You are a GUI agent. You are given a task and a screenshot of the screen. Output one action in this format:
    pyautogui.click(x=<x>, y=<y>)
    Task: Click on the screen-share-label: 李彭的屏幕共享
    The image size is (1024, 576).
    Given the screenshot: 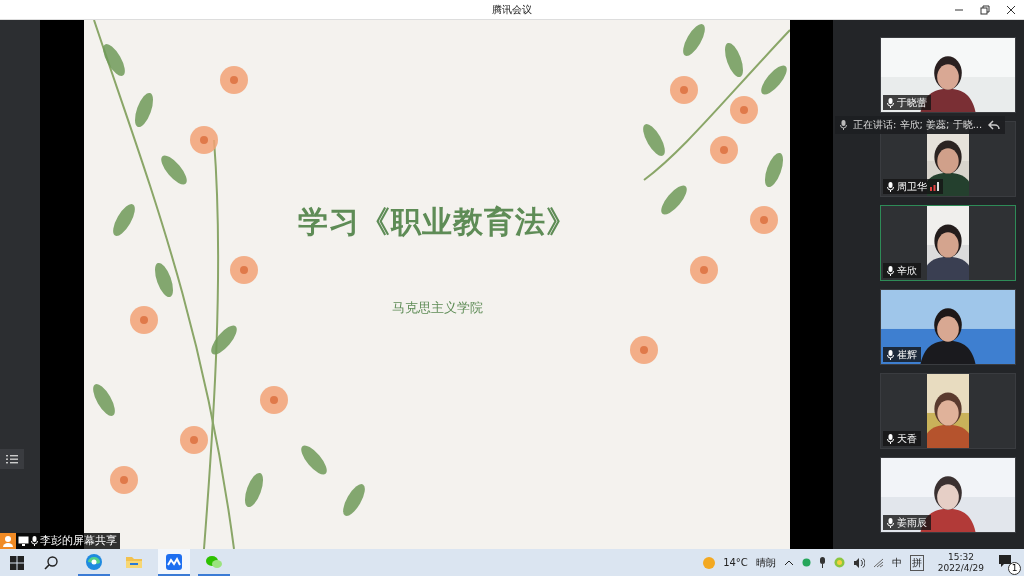 What is the action you would take?
    pyautogui.click(x=78, y=541)
    